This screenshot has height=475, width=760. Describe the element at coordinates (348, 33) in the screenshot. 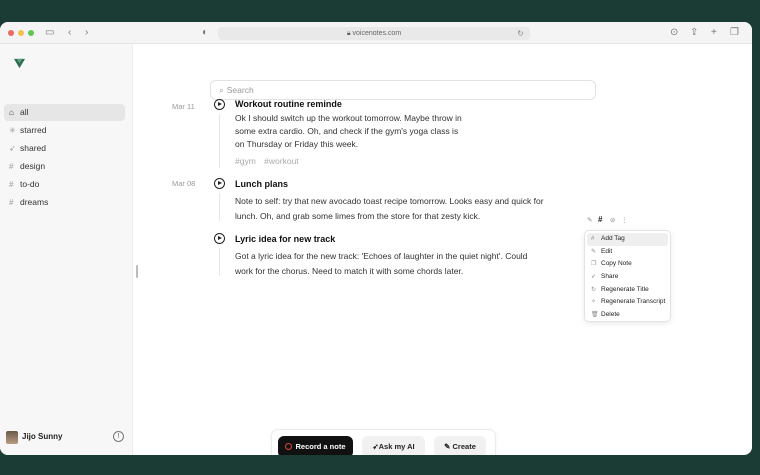

I see `lock-icon: 🔒︎` at that location.